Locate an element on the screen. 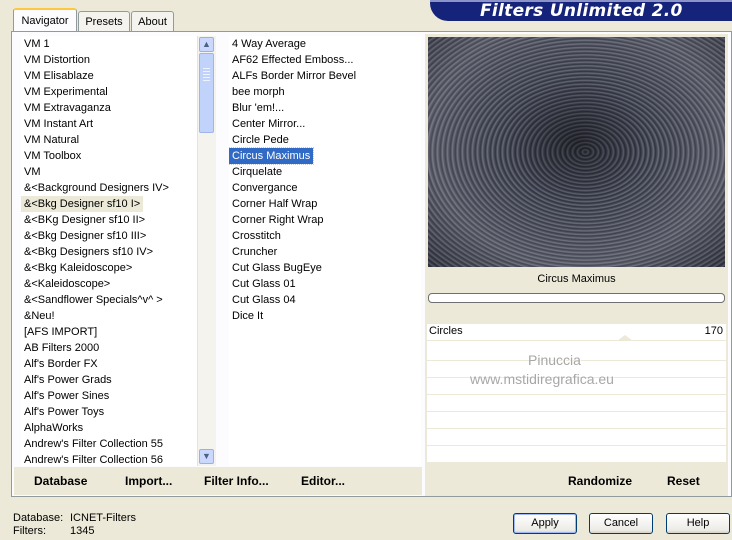  category-item: VM Instant Art is located at coordinates (58, 124).